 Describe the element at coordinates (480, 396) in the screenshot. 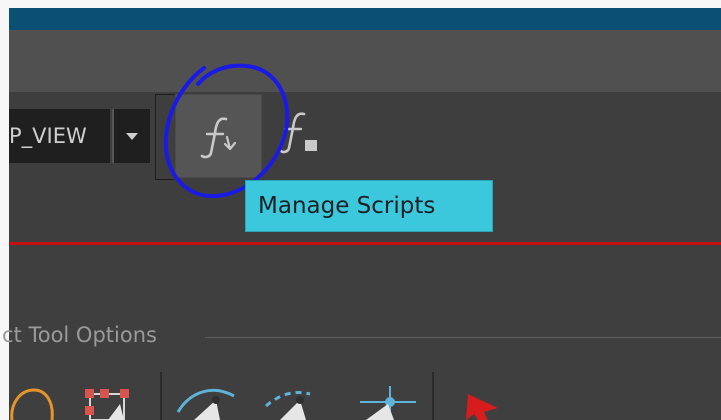

I see `cursor-icon` at that location.